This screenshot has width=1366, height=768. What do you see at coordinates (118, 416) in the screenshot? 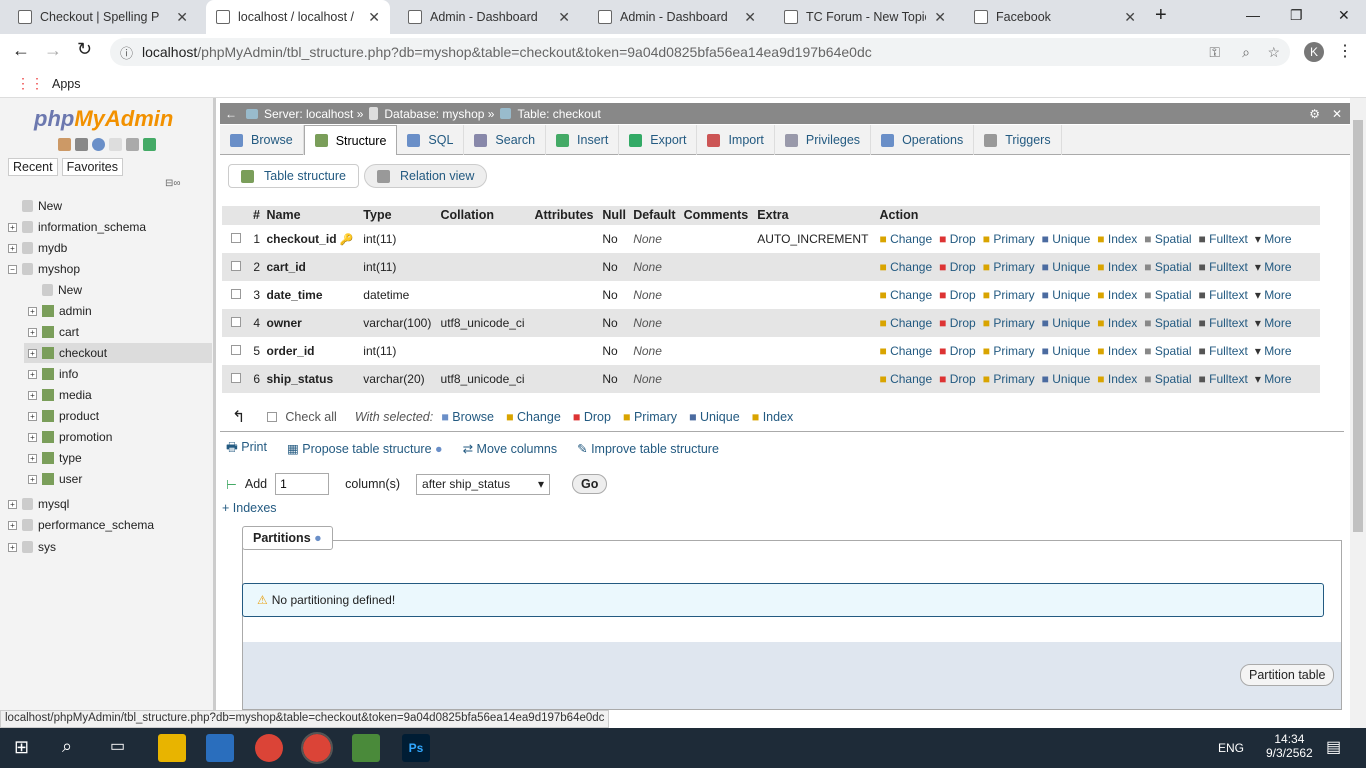
I see `tree-item-product: + product` at bounding box center [118, 416].